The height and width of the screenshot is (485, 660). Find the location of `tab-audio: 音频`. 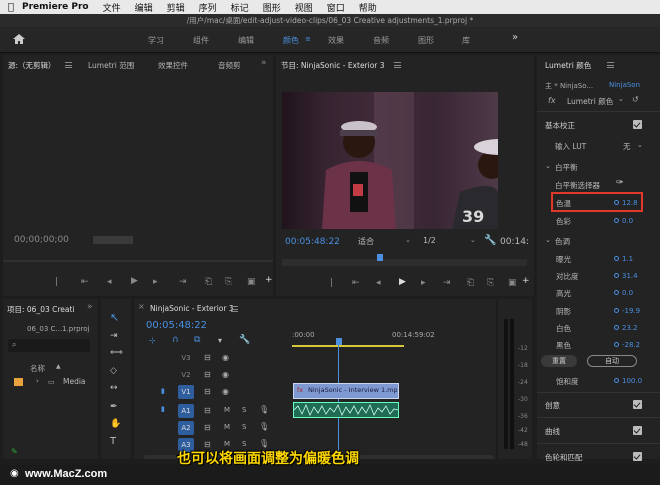

tab-audio: 音频 is located at coordinates (381, 40).